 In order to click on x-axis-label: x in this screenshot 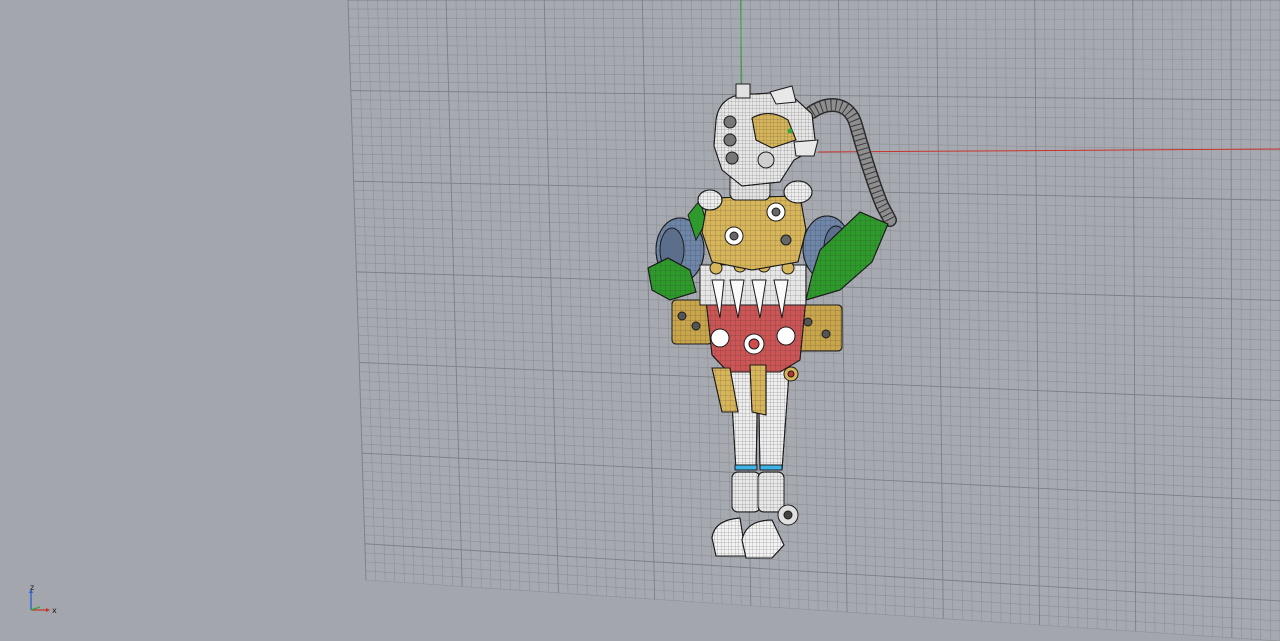, I will do `click(54, 610)`.